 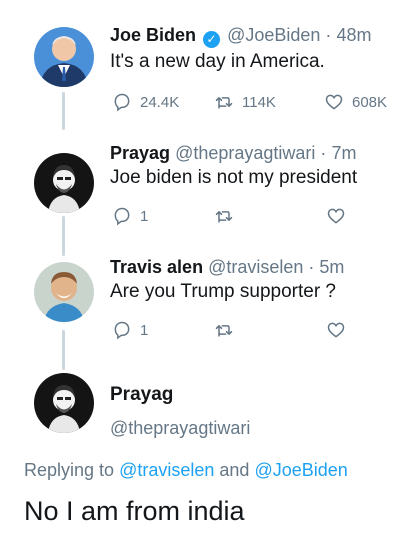 I want to click on replying-to: Replying to @traviselen and @JoeBiden, so click(x=186, y=470).